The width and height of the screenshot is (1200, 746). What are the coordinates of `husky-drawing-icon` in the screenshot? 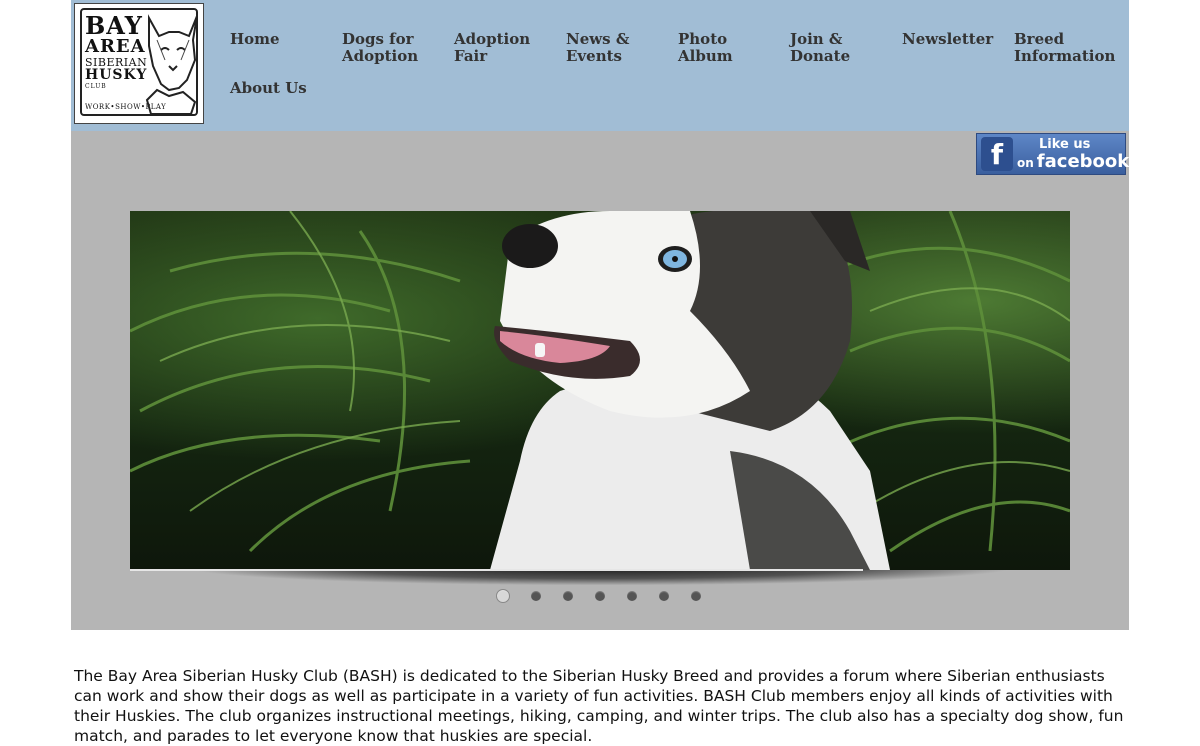 It's located at (171, 64).